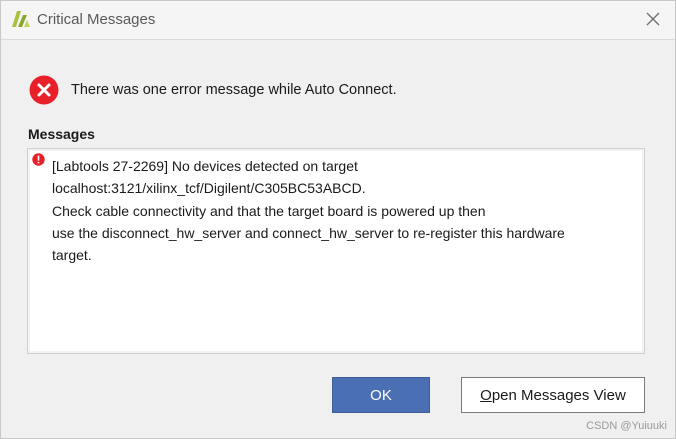  What do you see at coordinates (61, 134) in the screenshot?
I see `messages-heading: Messages` at bounding box center [61, 134].